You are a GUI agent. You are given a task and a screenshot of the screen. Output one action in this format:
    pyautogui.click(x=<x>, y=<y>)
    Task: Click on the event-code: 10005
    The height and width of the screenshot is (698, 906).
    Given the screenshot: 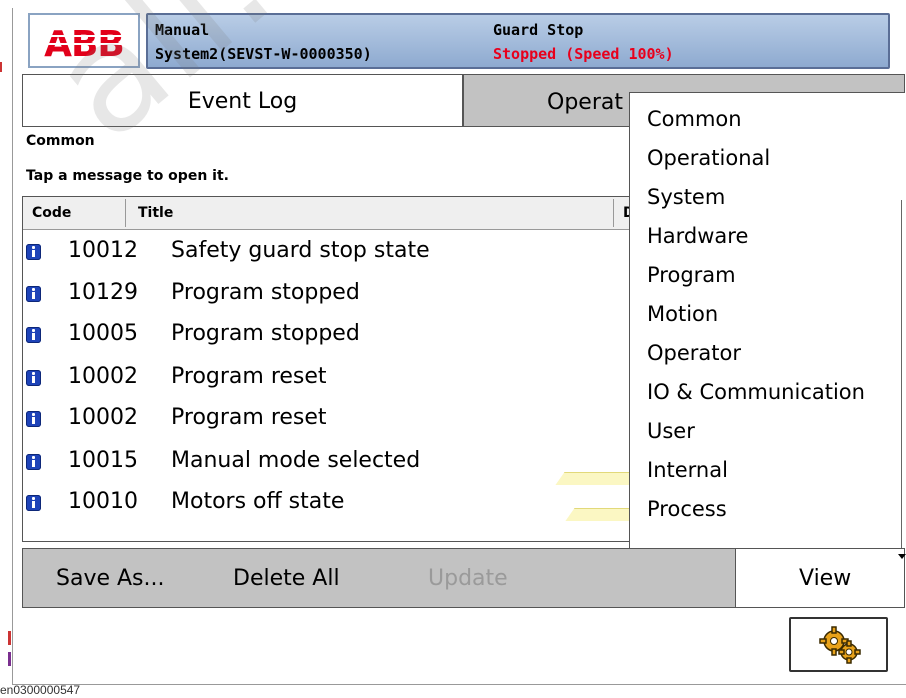 What is the action you would take?
    pyautogui.click(x=103, y=333)
    